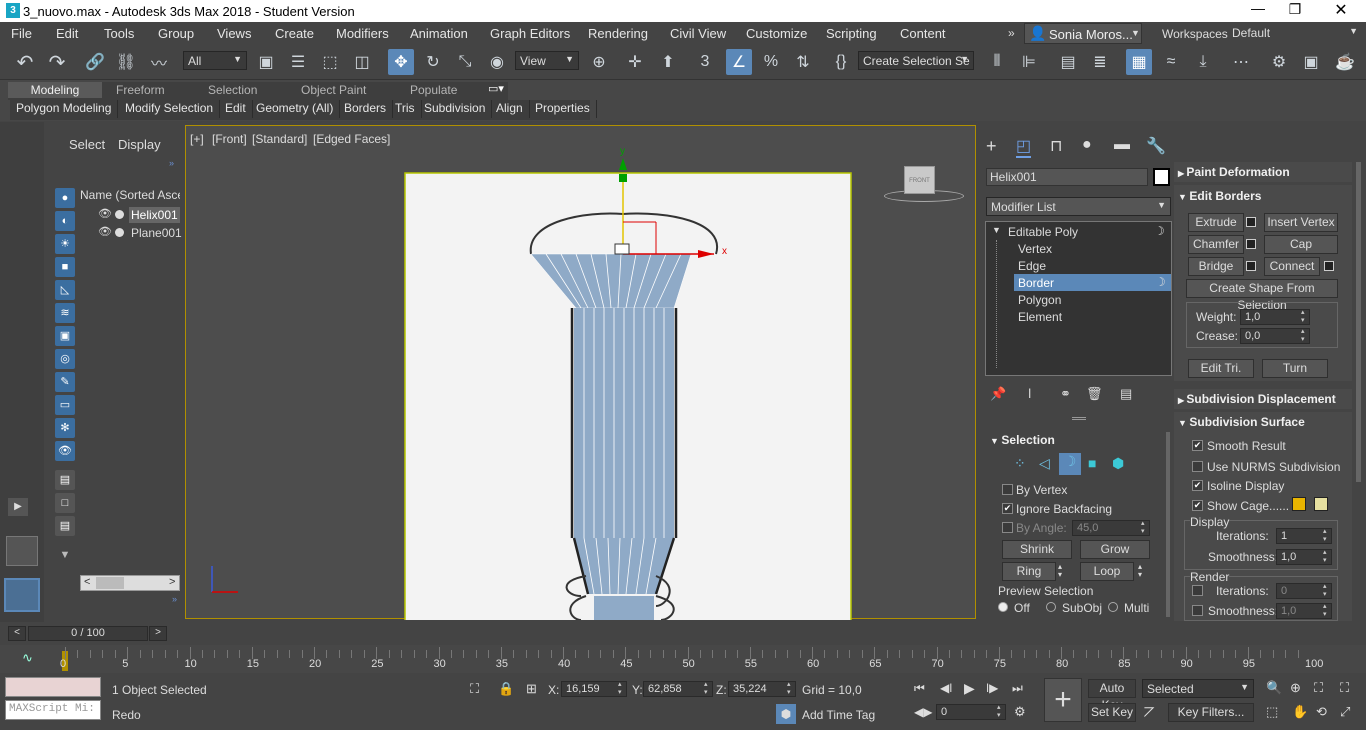  What do you see at coordinates (1358, 322) in the screenshot?
I see `right-column-scrollbar` at bounding box center [1358, 322].